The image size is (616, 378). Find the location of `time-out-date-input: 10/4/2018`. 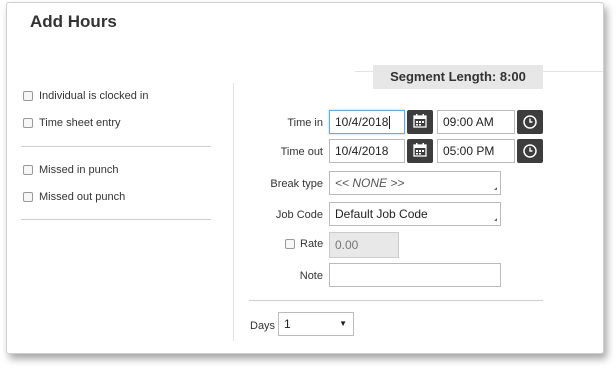

time-out-date-input: 10/4/2018 is located at coordinates (367, 151).